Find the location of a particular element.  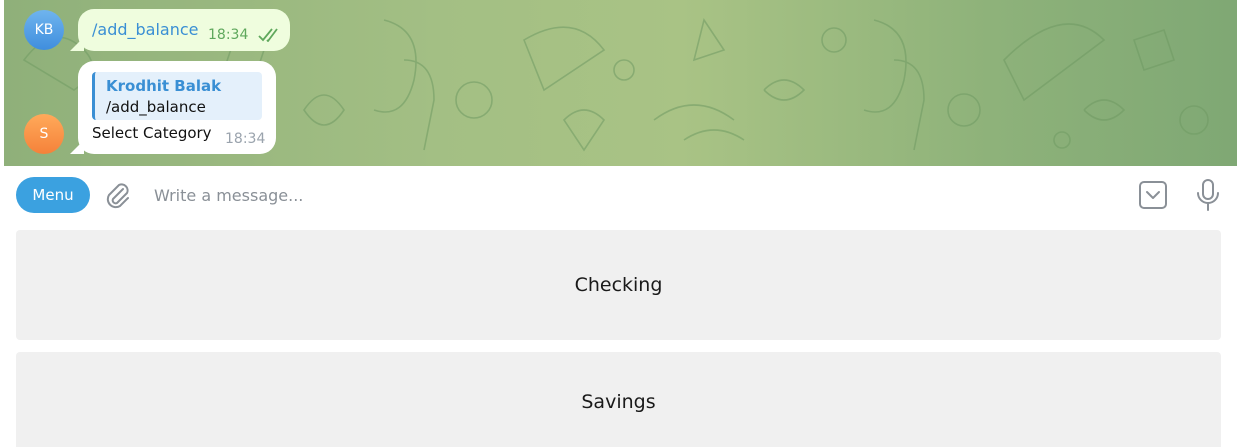

bot-menu-button: Menu is located at coordinates (53, 195).